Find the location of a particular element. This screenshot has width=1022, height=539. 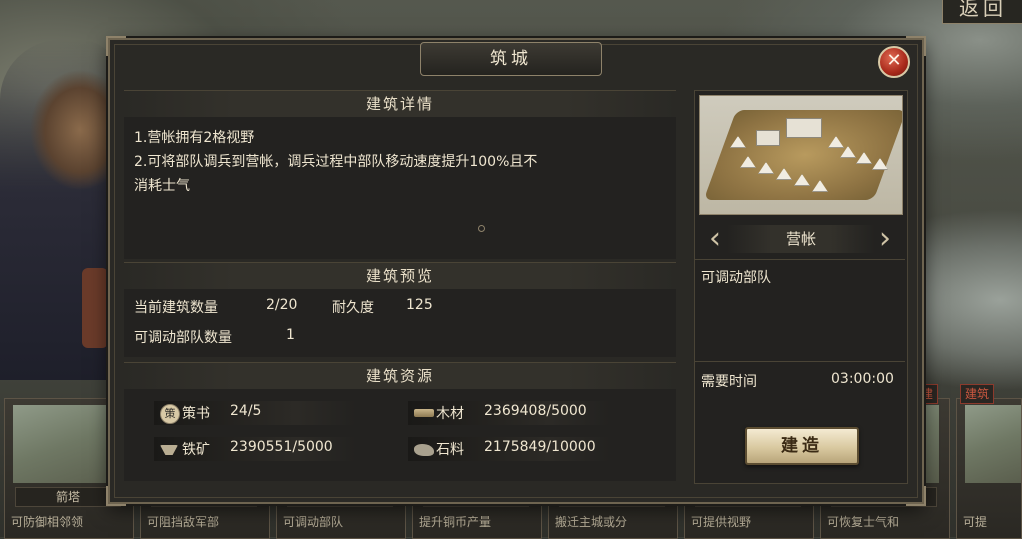

dialog-title: 筑城 is located at coordinates (511, 59).